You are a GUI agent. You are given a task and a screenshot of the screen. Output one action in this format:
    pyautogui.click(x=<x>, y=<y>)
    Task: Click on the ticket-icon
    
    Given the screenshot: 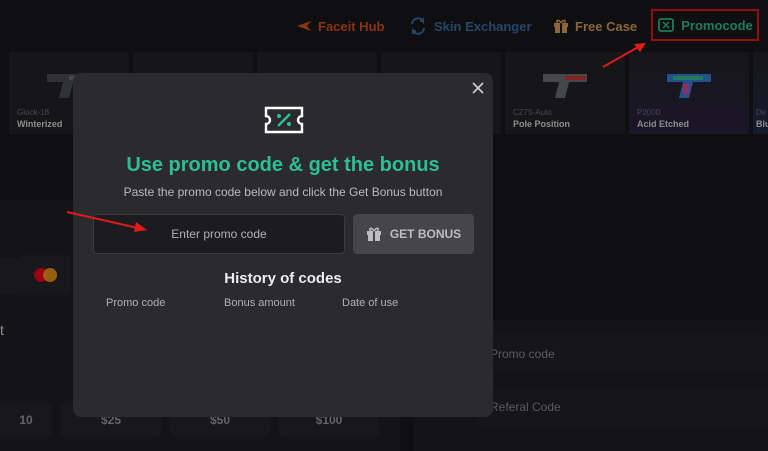 What is the action you would take?
    pyautogui.click(x=284, y=120)
    